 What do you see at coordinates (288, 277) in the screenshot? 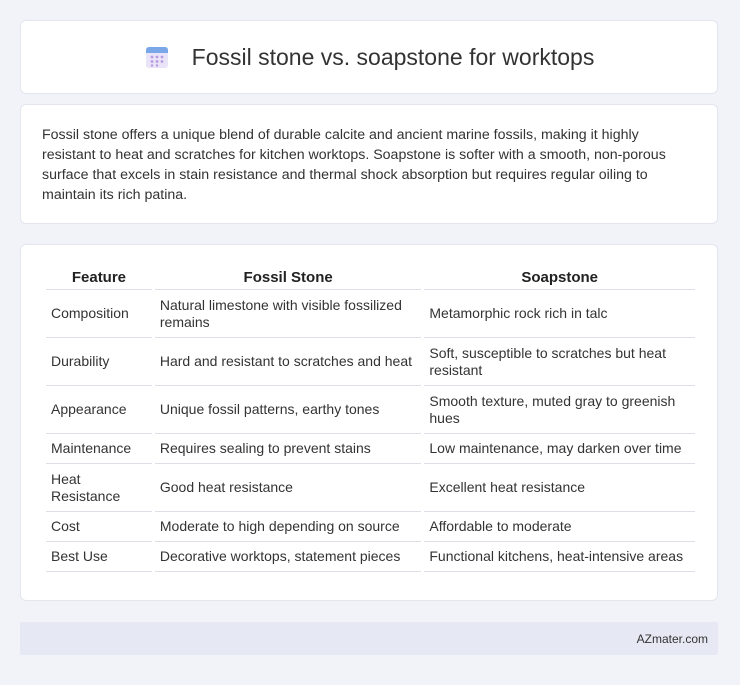
I see `header-fossil-stone: Fossil Stone` at bounding box center [288, 277].